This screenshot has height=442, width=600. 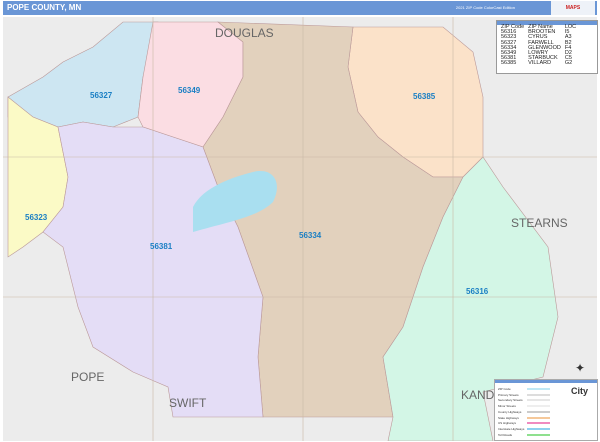 What do you see at coordinates (573, 8) in the screenshot?
I see `market-maps-logo: MAPS` at bounding box center [573, 8].